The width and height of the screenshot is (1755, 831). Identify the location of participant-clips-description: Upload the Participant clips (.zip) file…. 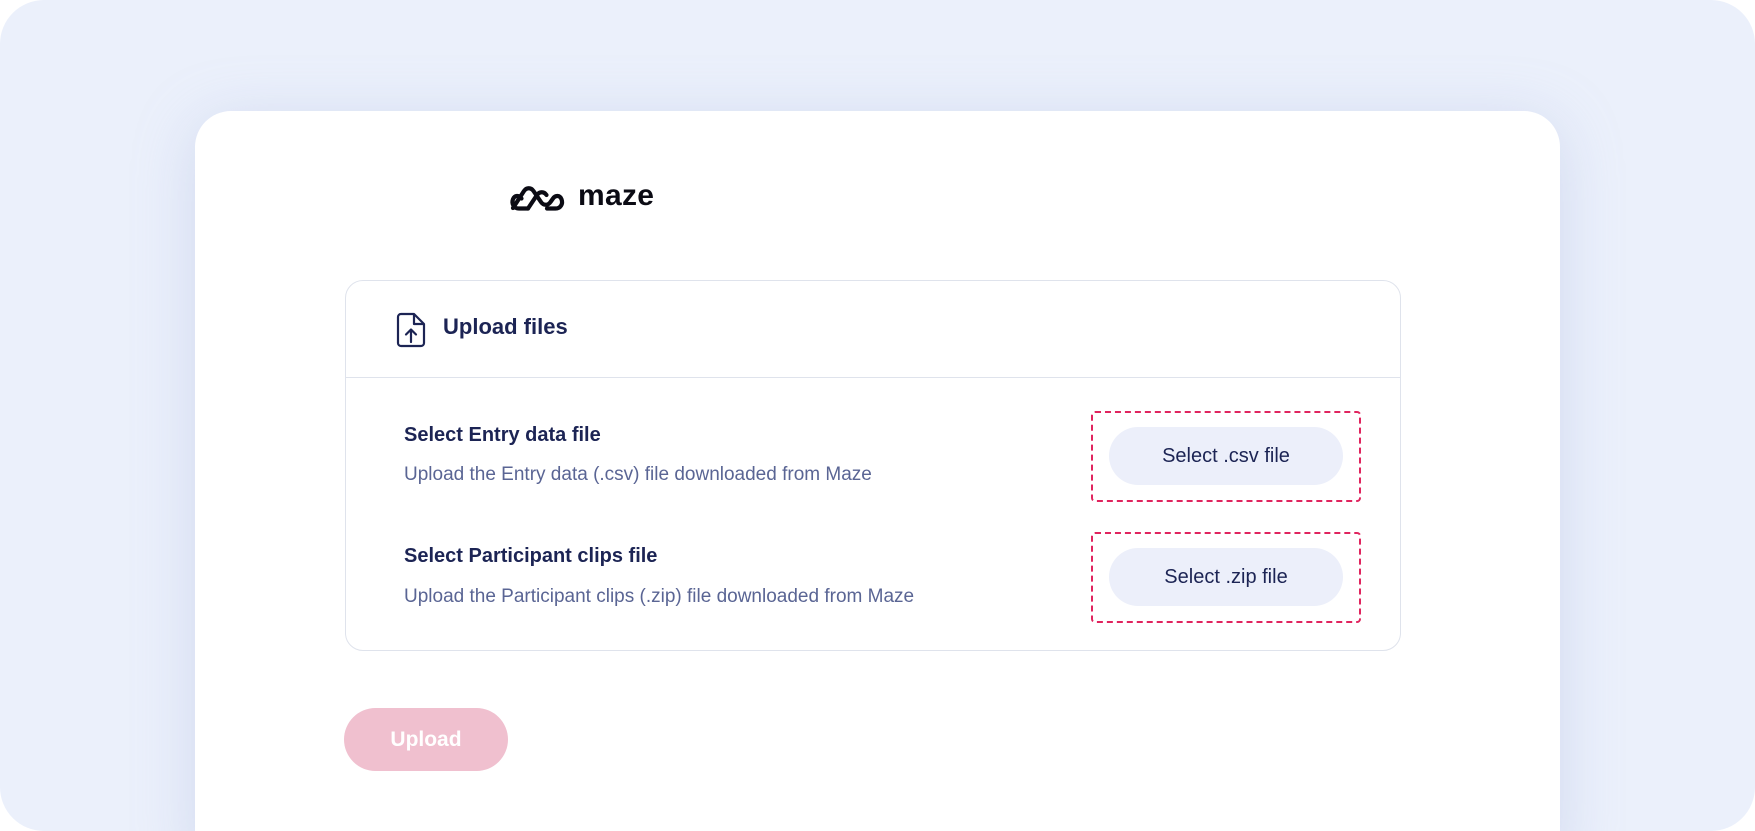
(659, 596).